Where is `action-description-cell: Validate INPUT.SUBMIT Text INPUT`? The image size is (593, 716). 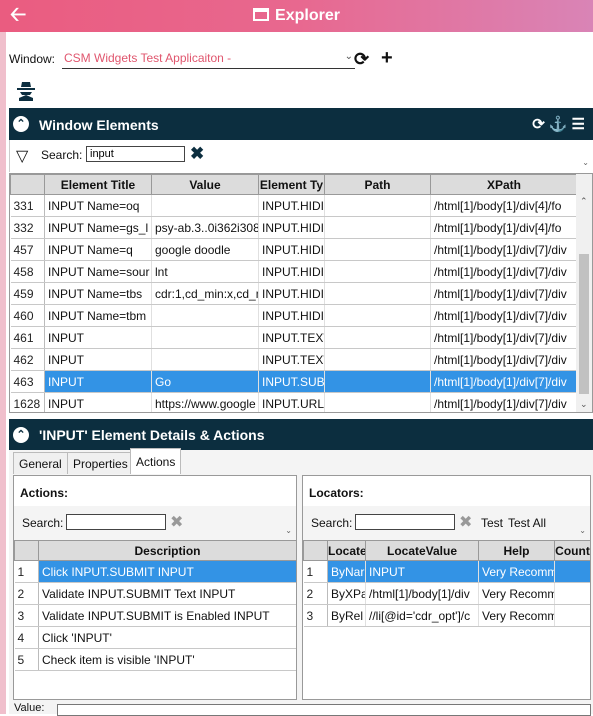
action-description-cell: Validate INPUT.SUBMIT Text INPUT is located at coordinates (167, 593).